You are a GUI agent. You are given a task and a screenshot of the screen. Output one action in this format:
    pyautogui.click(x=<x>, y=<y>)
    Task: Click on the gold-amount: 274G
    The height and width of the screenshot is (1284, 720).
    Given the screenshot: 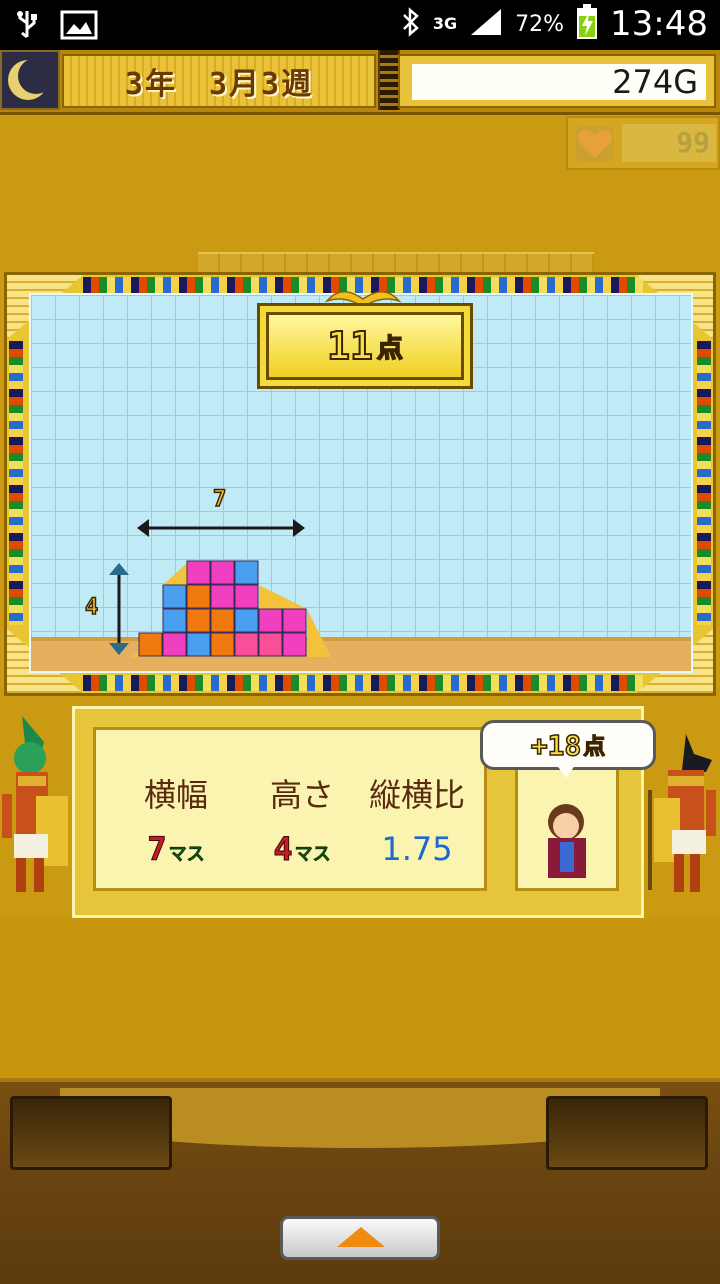 What is the action you would take?
    pyautogui.click(x=559, y=82)
    